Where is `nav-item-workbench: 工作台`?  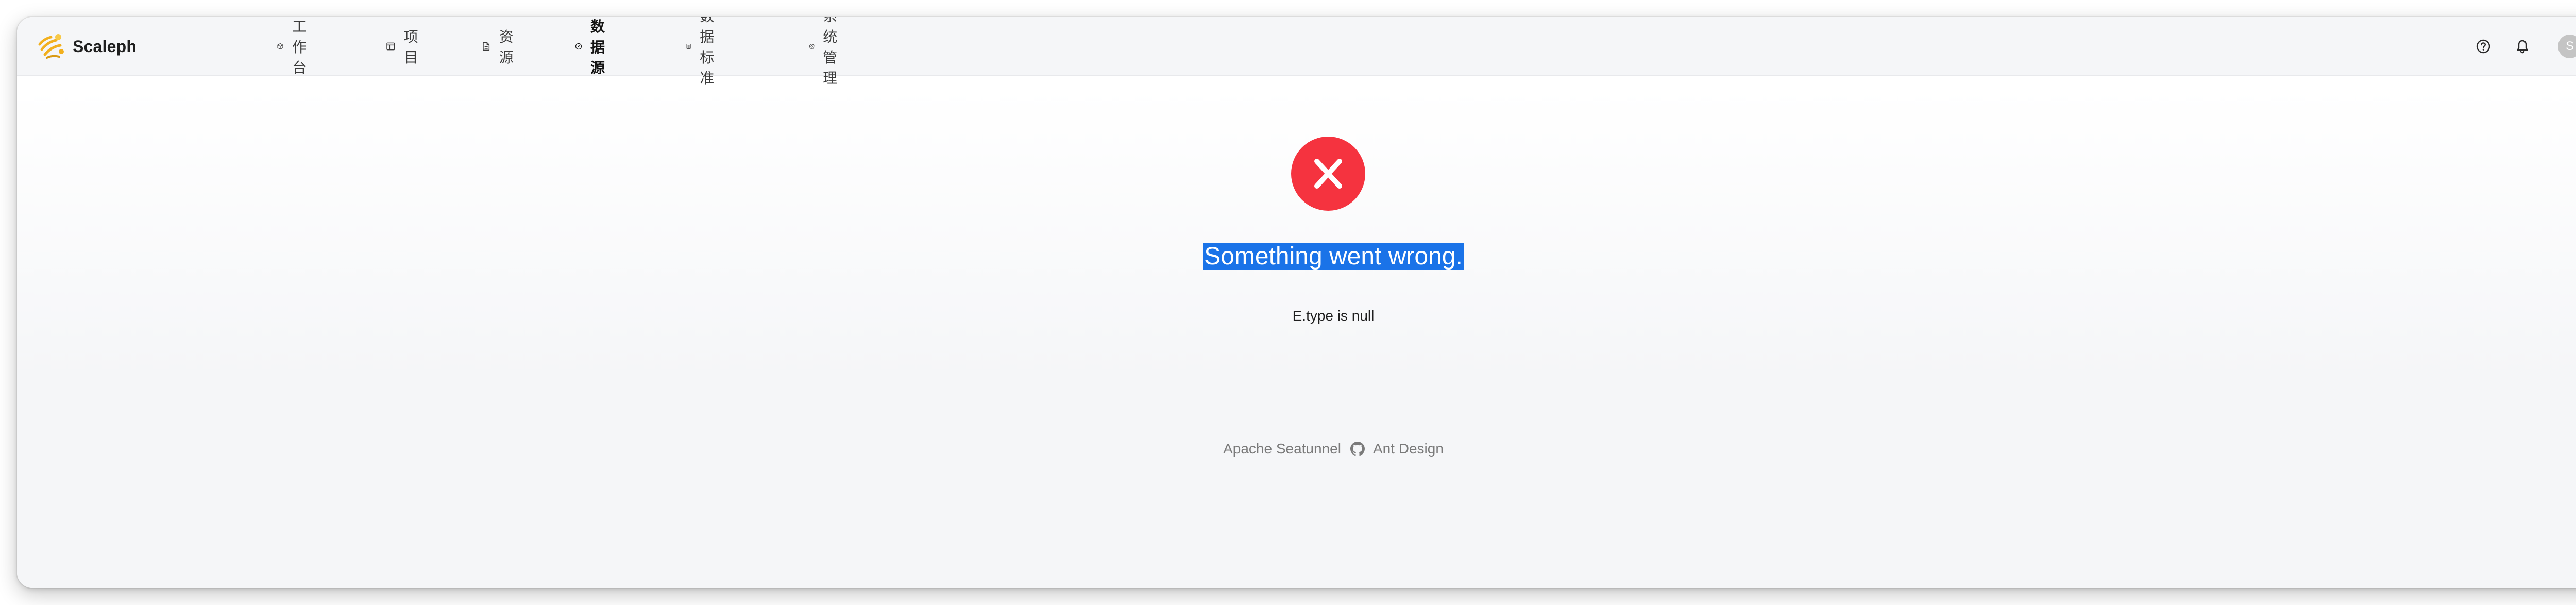
nav-item-workbench: 工作台 is located at coordinates (295, 46).